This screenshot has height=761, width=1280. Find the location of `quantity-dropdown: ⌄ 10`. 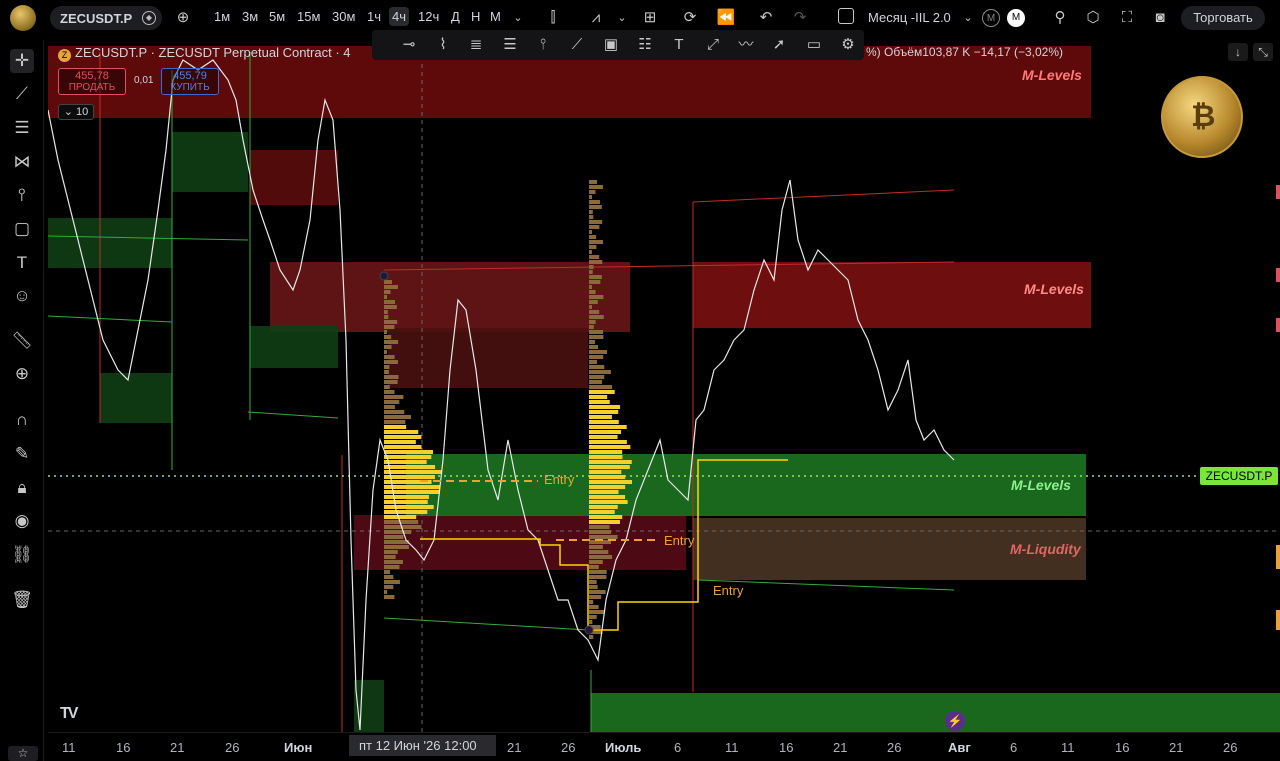

quantity-dropdown: ⌄ 10 is located at coordinates (76, 112).